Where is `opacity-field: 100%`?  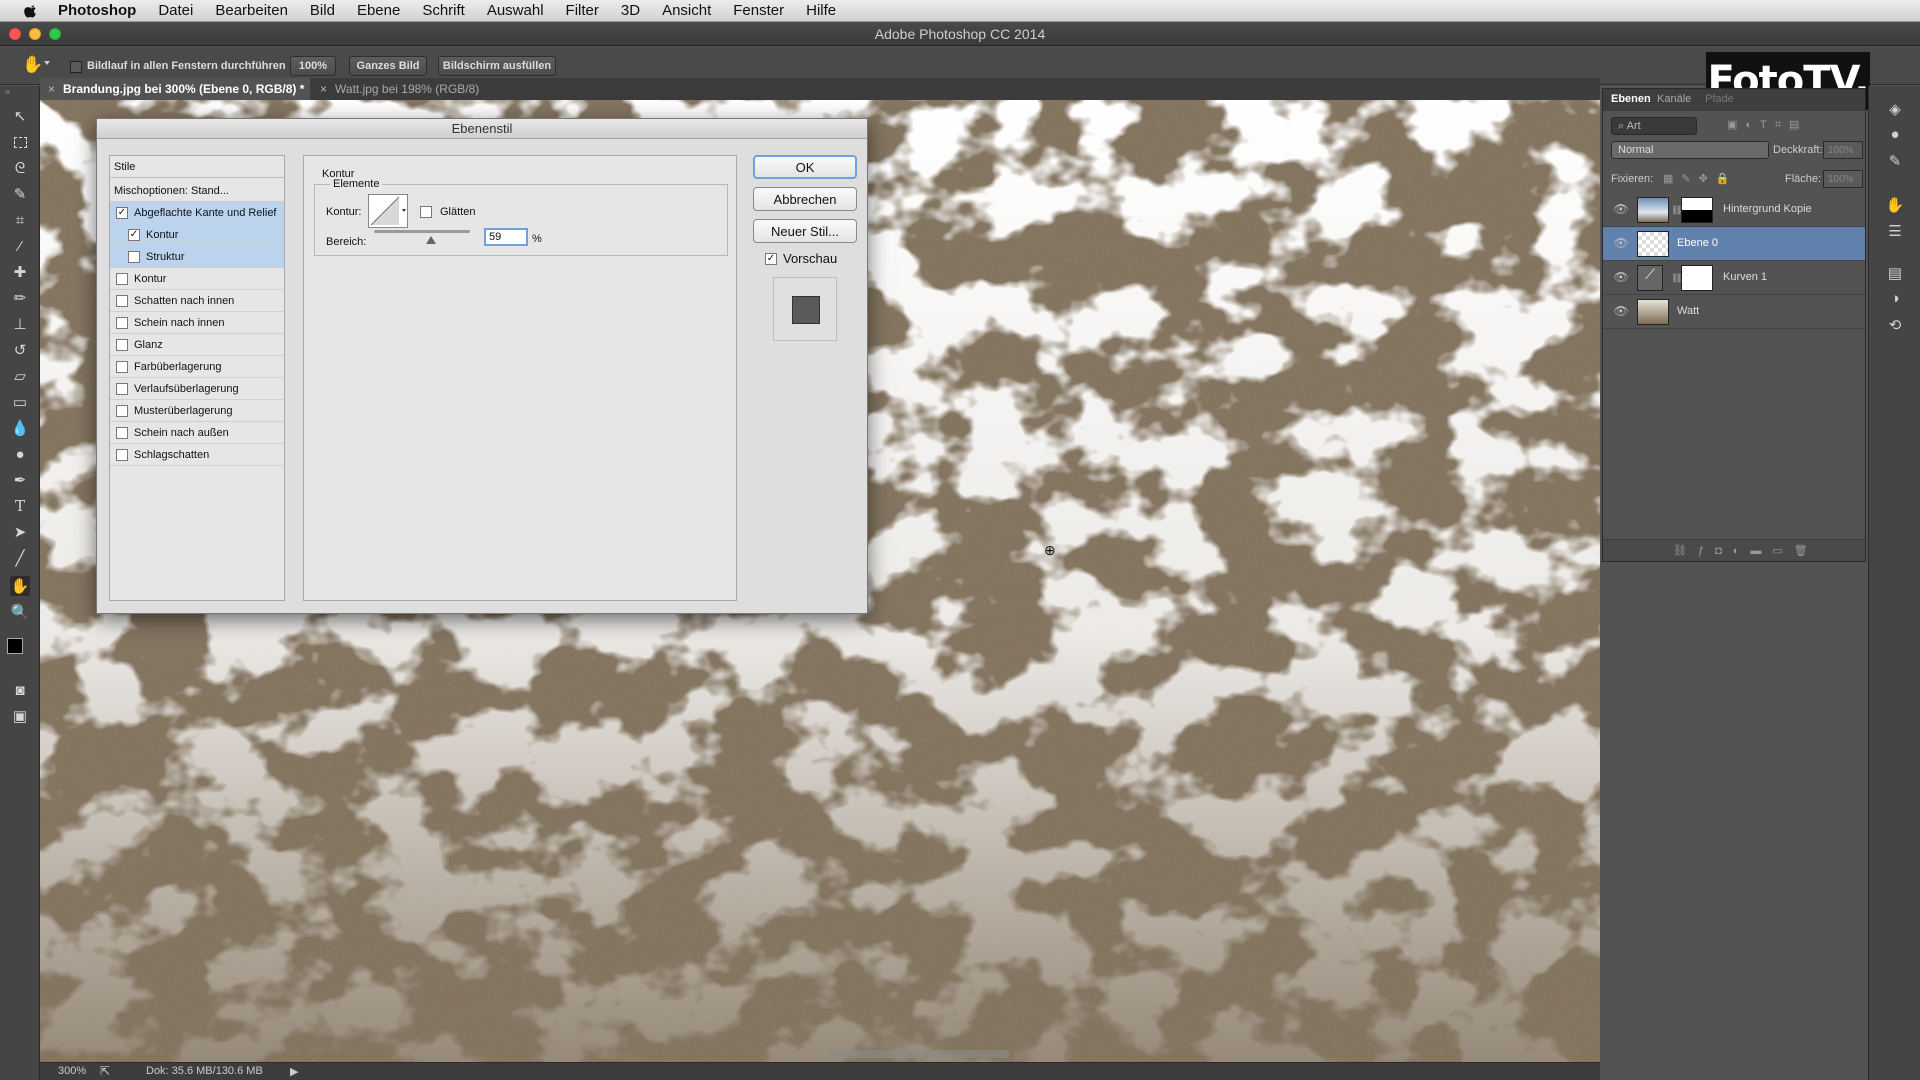
opacity-field: 100% is located at coordinates (1843, 150).